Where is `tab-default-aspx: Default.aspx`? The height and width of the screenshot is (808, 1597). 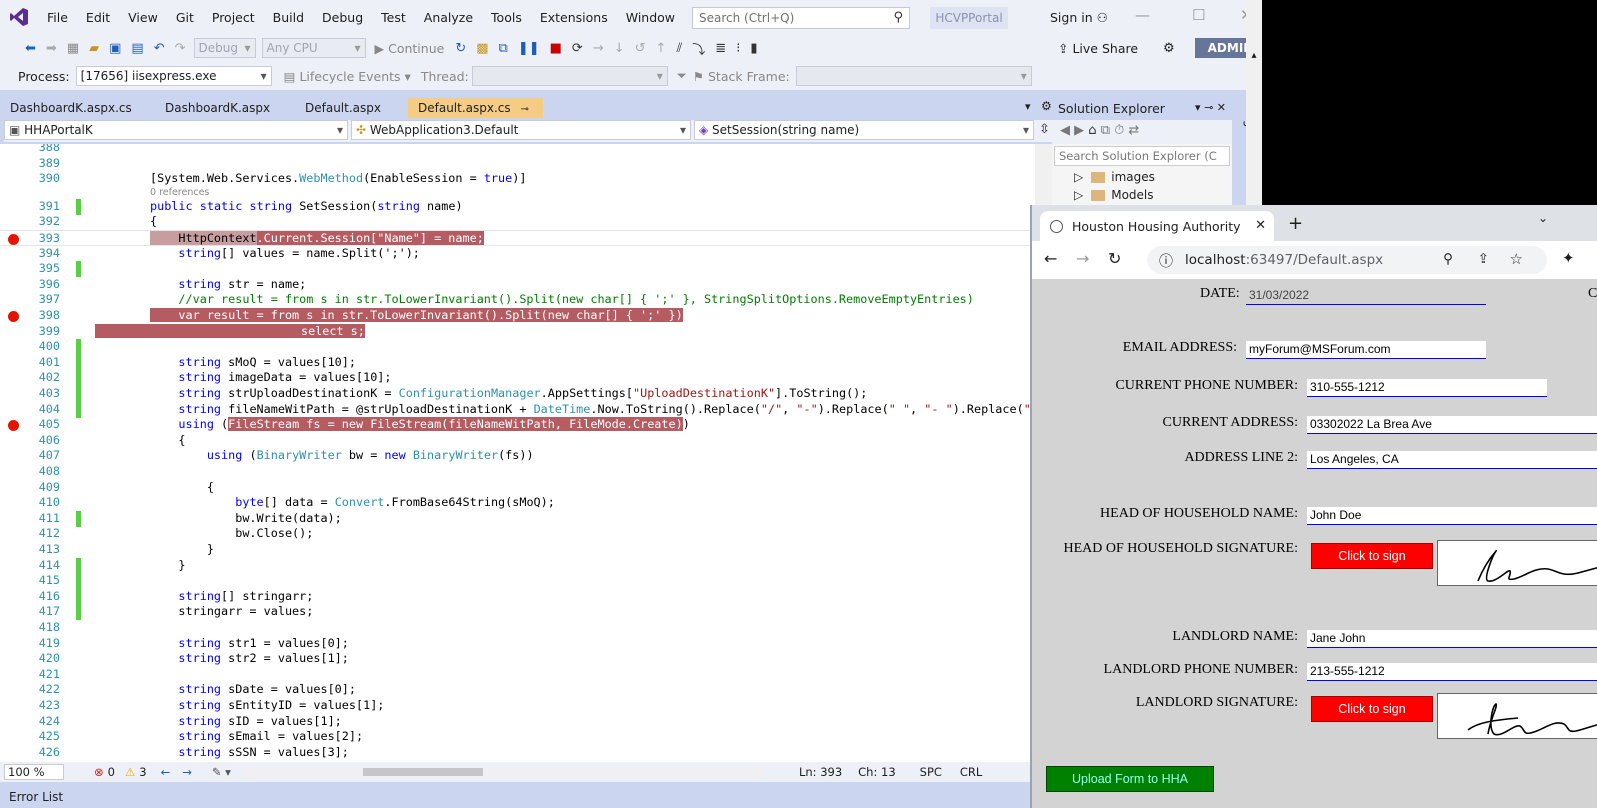
tab-default-aspx: Default.aspx is located at coordinates (351, 108).